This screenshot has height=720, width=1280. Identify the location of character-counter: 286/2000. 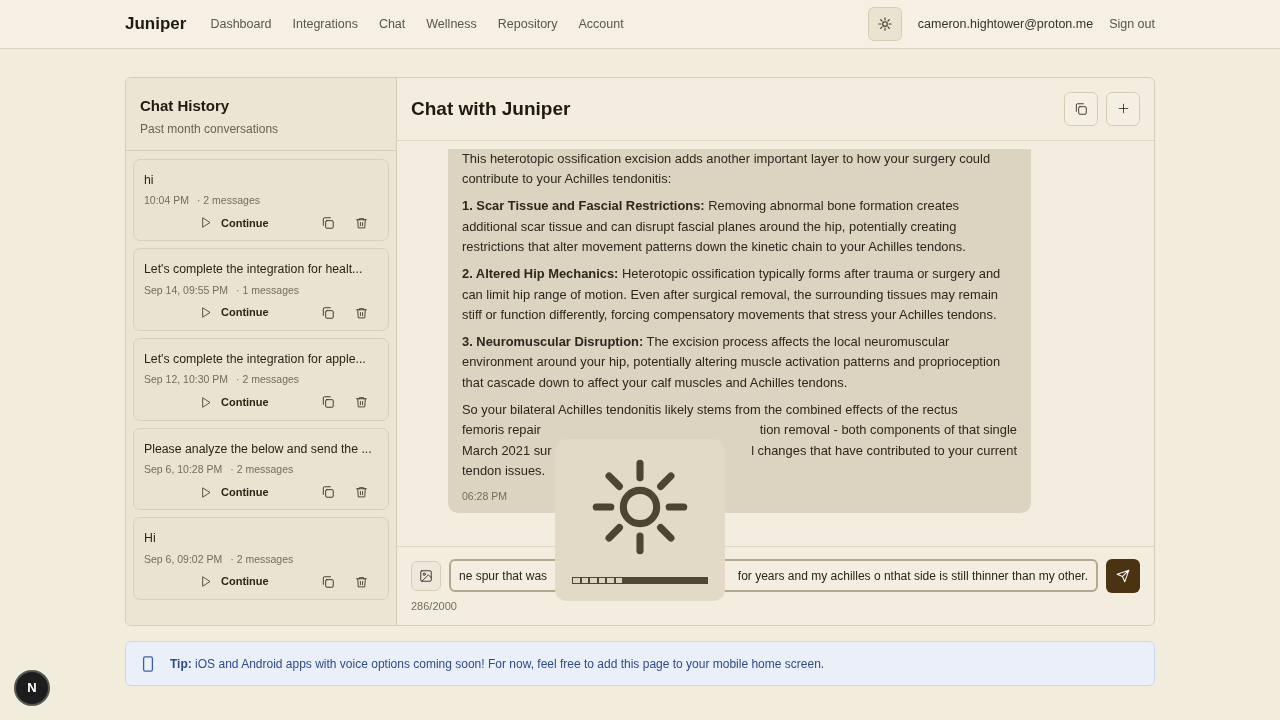
(434, 606).